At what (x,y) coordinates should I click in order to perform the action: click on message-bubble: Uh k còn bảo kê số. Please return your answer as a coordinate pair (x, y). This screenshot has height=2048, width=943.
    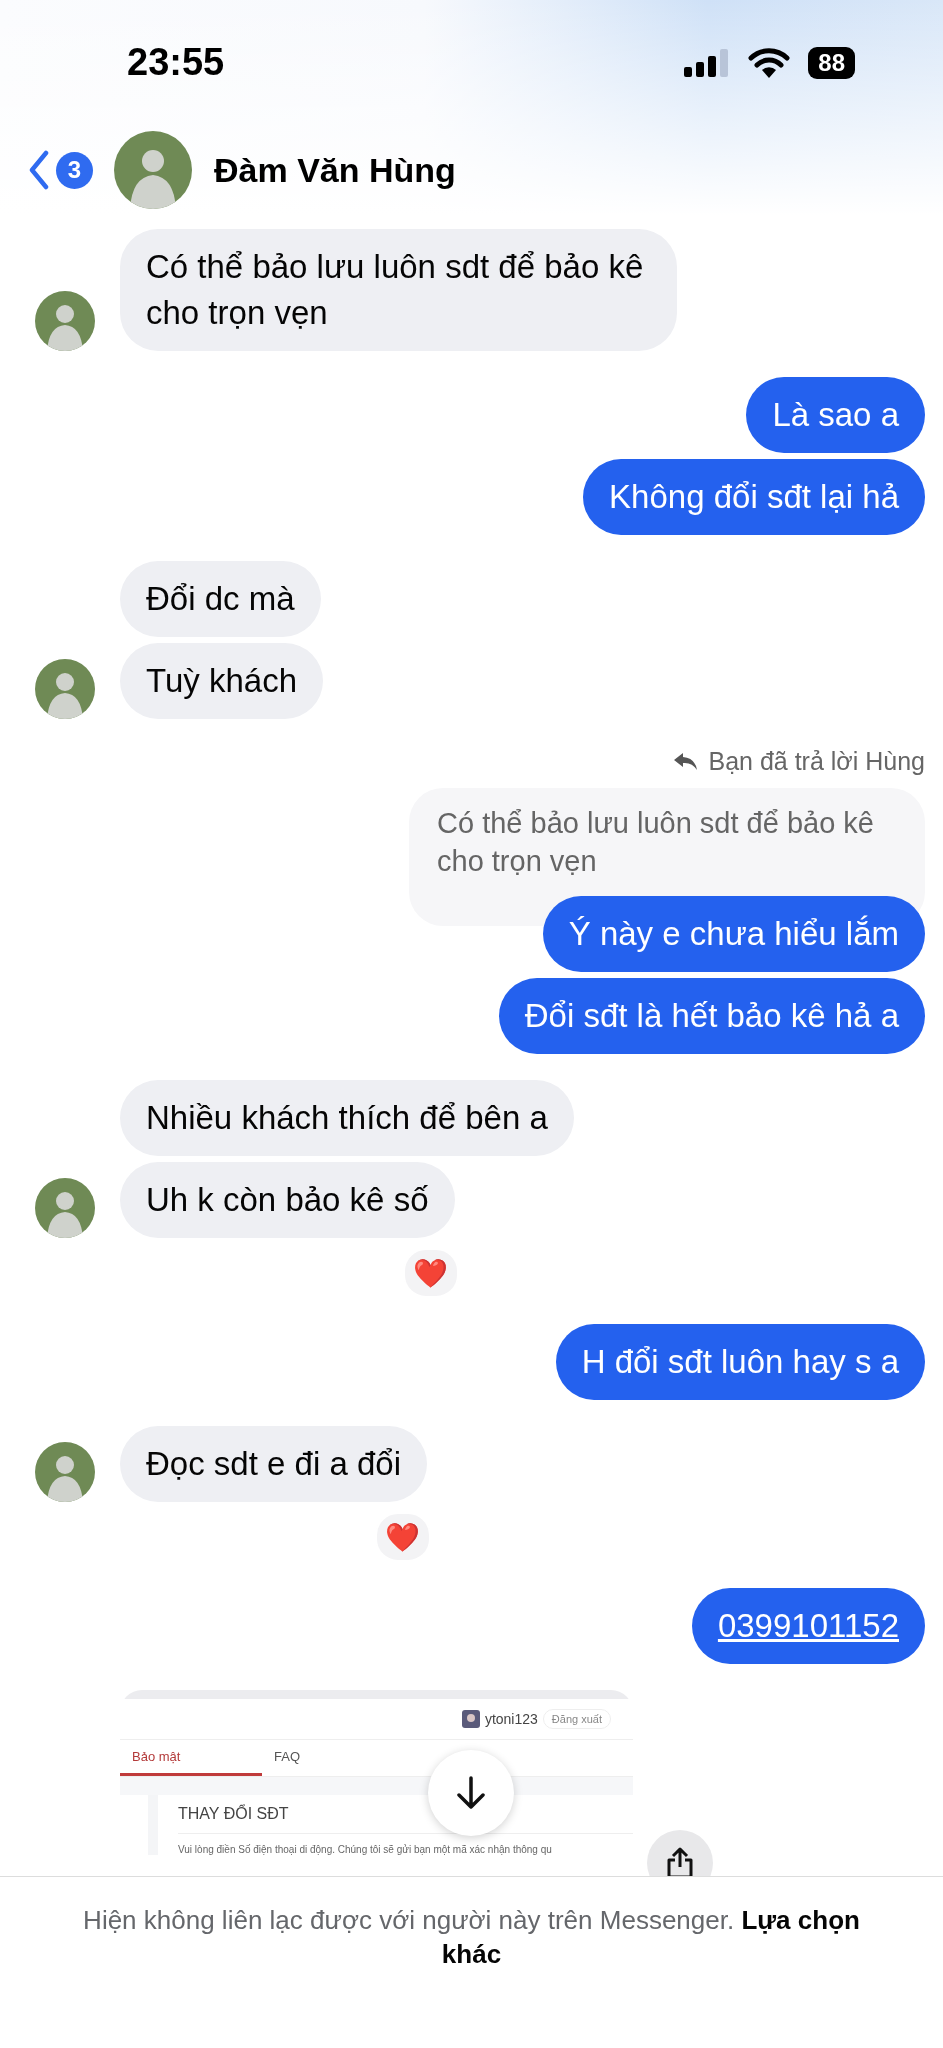
    Looking at the image, I should click on (287, 1200).